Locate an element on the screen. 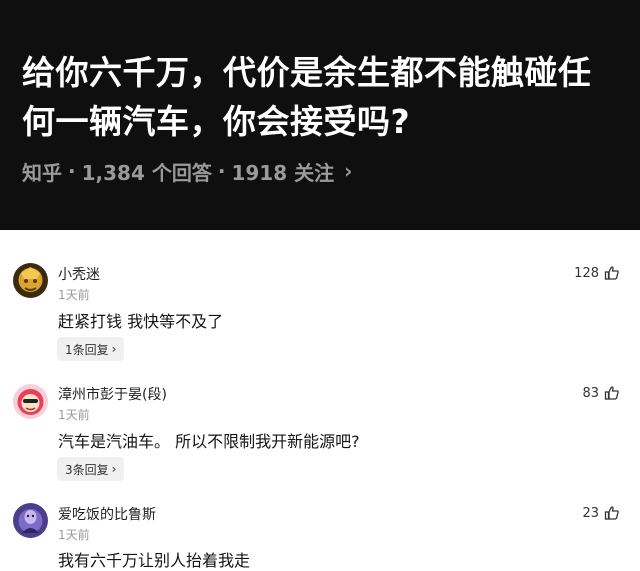 The image size is (640, 571). comment-item: 爱吃饭的比鲁斯 1天前 23 我有六千万让别人抬着我走 is located at coordinates (320, 529).